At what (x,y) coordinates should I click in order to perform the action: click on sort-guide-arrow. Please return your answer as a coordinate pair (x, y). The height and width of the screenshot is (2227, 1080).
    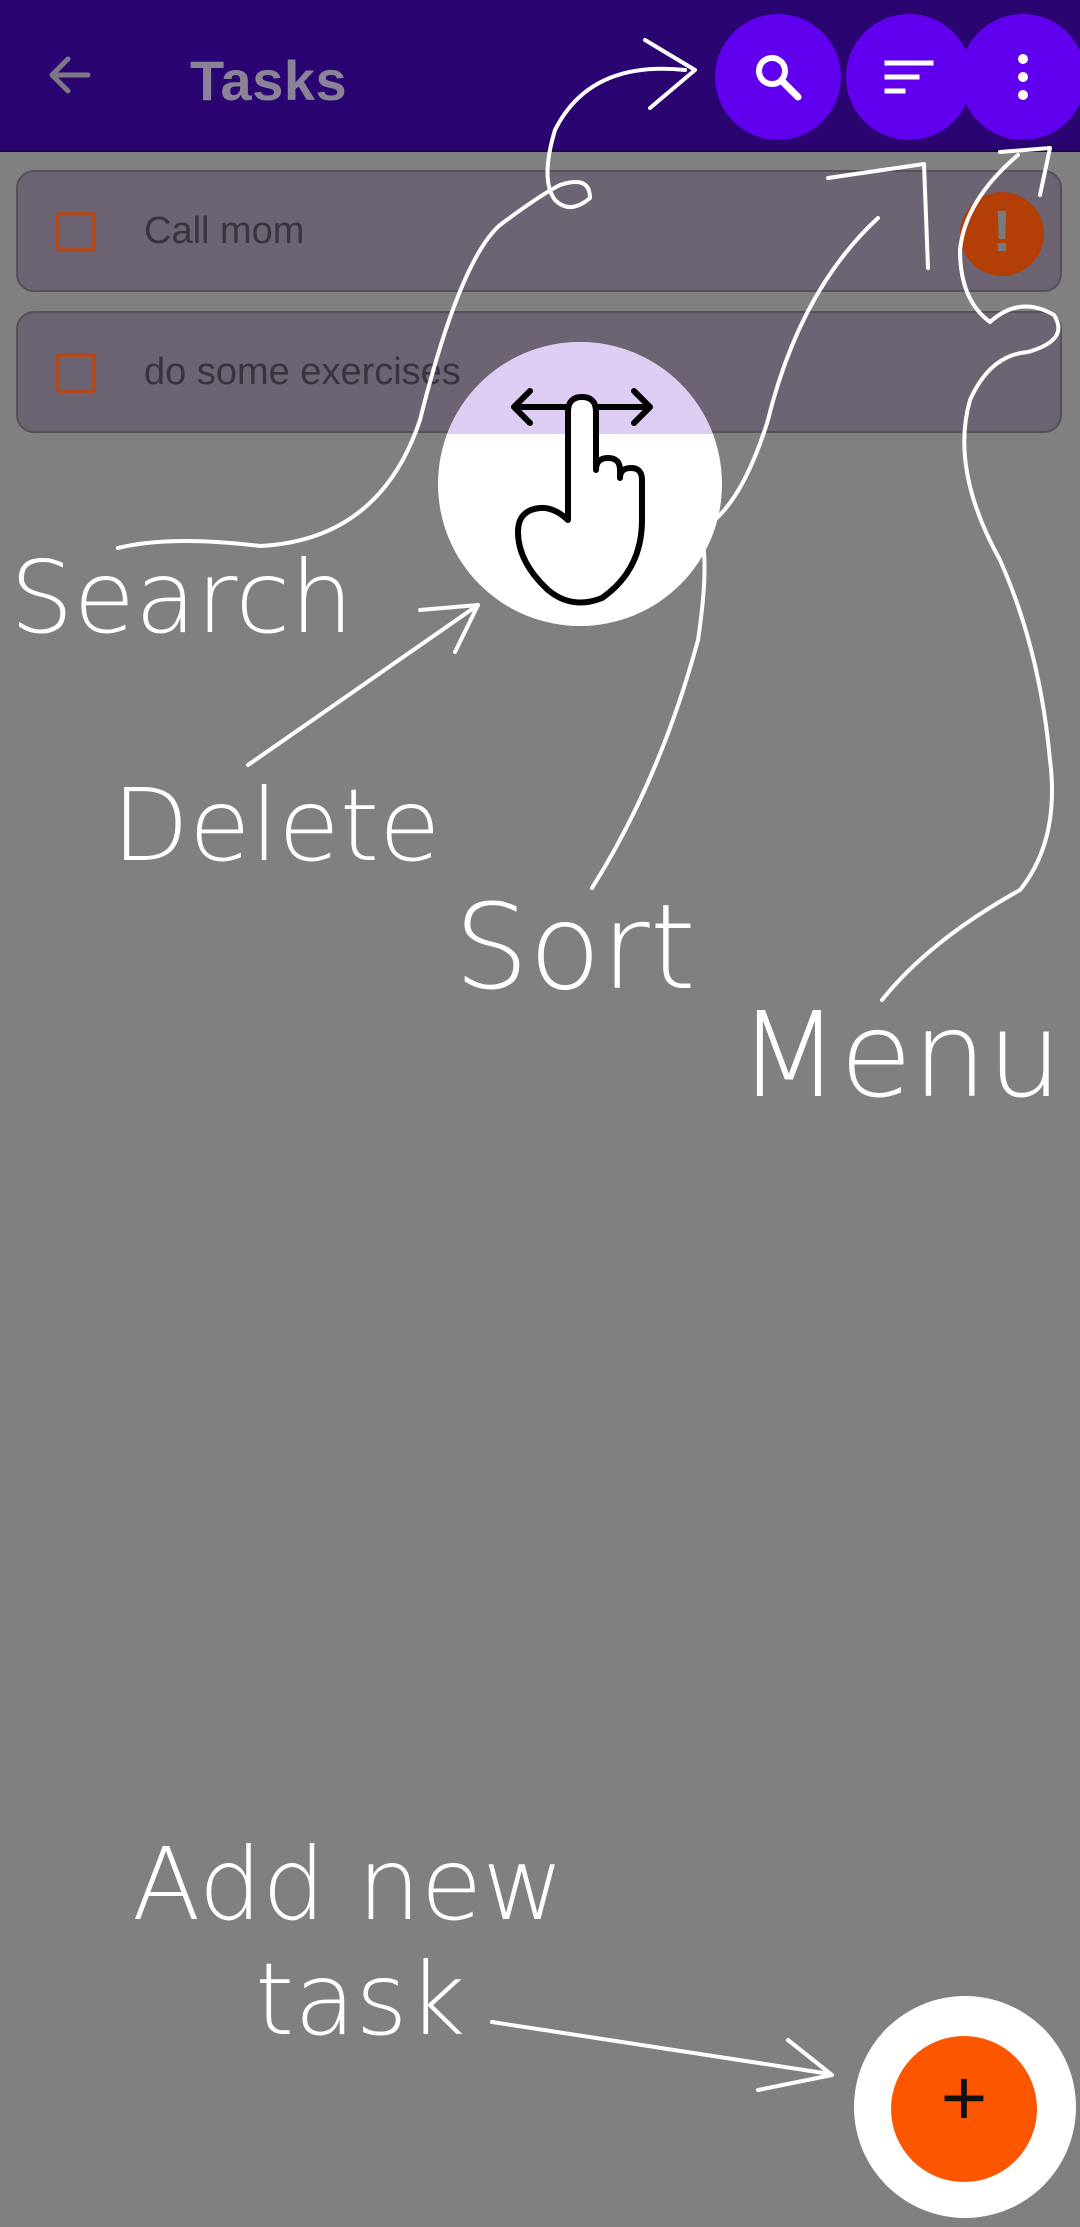
    Looking at the image, I should click on (735, 553).